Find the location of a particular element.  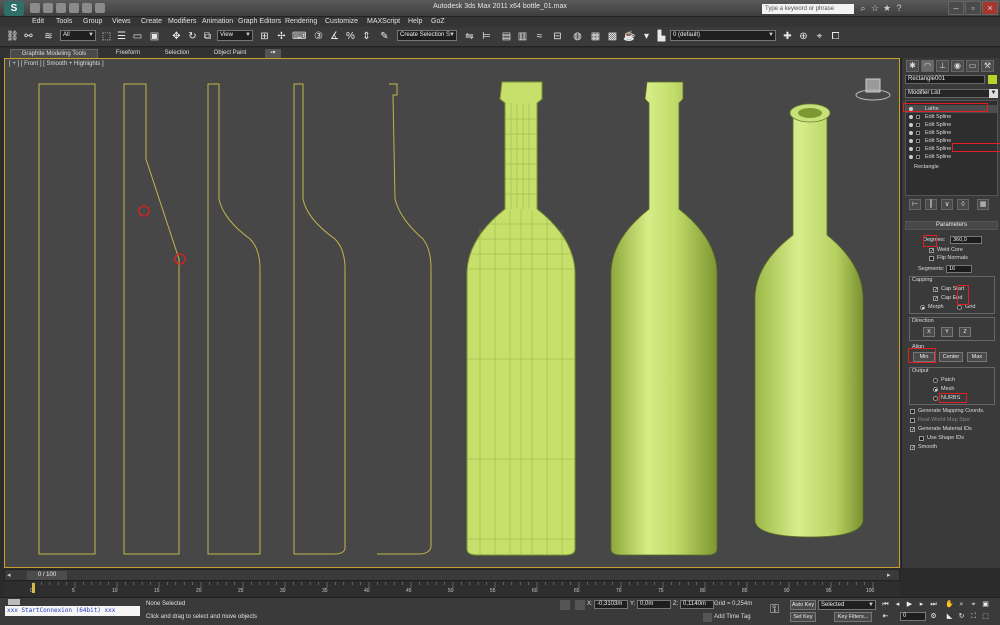

menu-customize: Customize is located at coordinates (341, 22).